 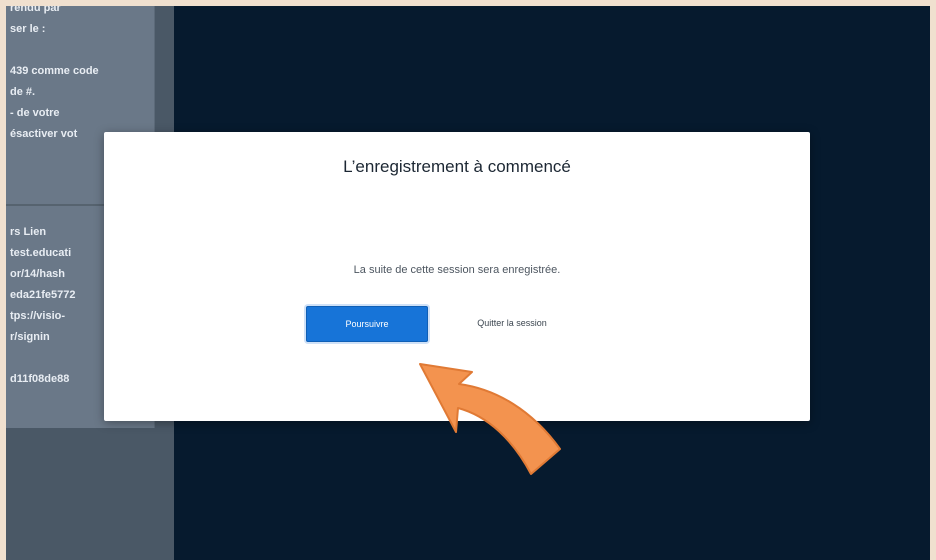 What do you see at coordinates (44, 134) in the screenshot?
I see `sidebar-line: ésactiver vot` at bounding box center [44, 134].